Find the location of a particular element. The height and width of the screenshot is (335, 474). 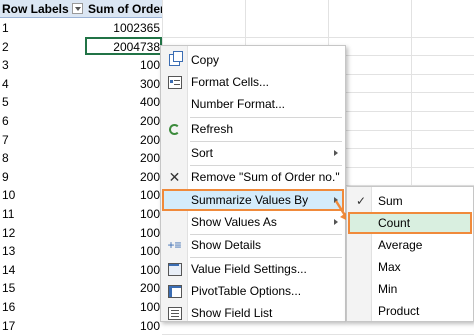

menu-item-label: Sort is located at coordinates (202, 153).